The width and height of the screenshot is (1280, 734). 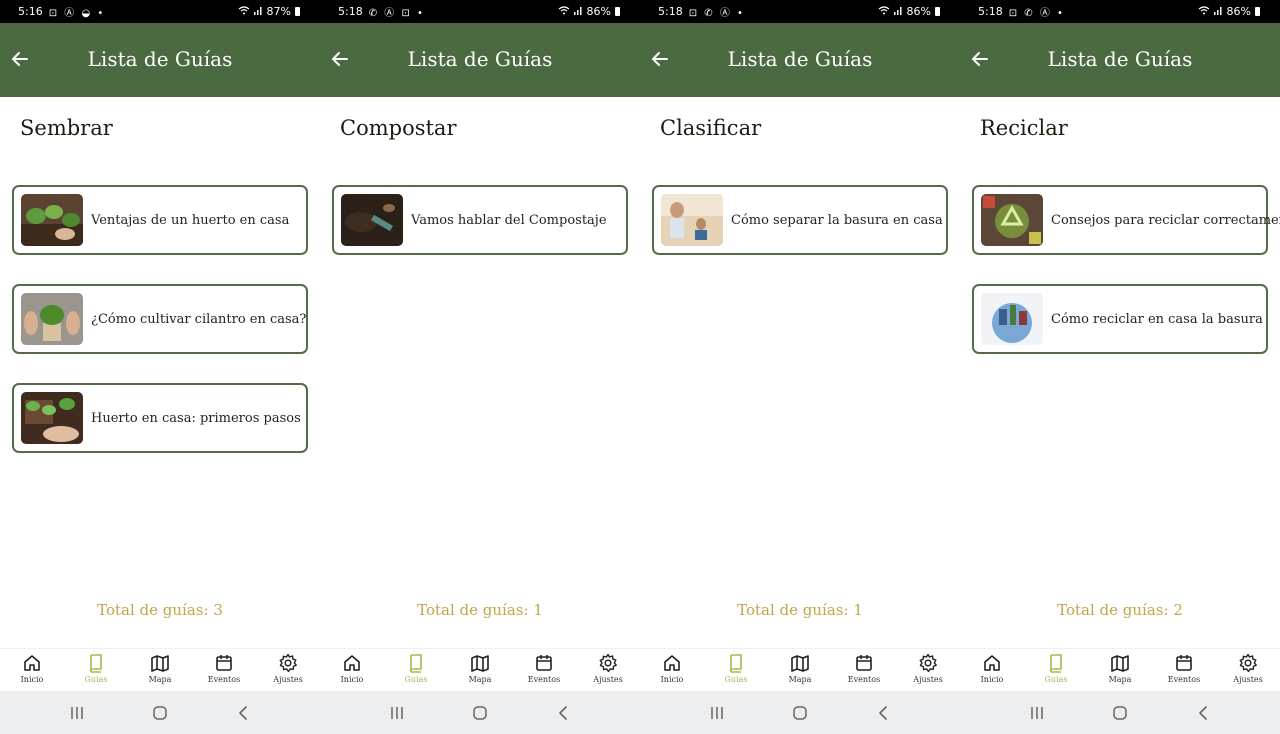 What do you see at coordinates (352, 679) in the screenshot?
I see `nav-label-inicio: Inicio` at bounding box center [352, 679].